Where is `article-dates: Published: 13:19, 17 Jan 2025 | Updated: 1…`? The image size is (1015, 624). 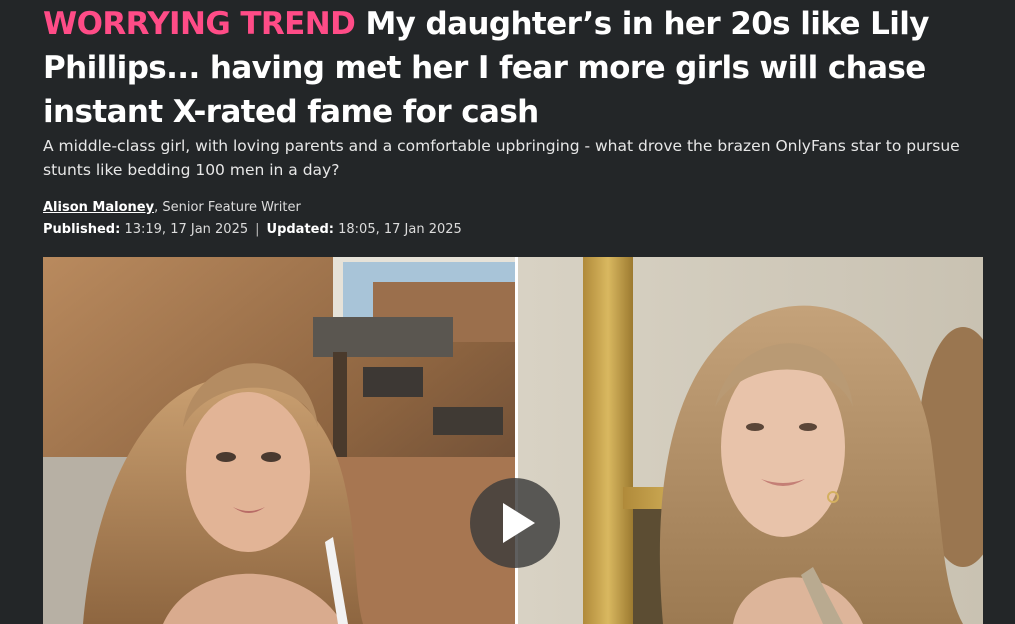 article-dates: Published: 13:19, 17 Jan 2025 | Updated: 1… is located at coordinates (252, 230).